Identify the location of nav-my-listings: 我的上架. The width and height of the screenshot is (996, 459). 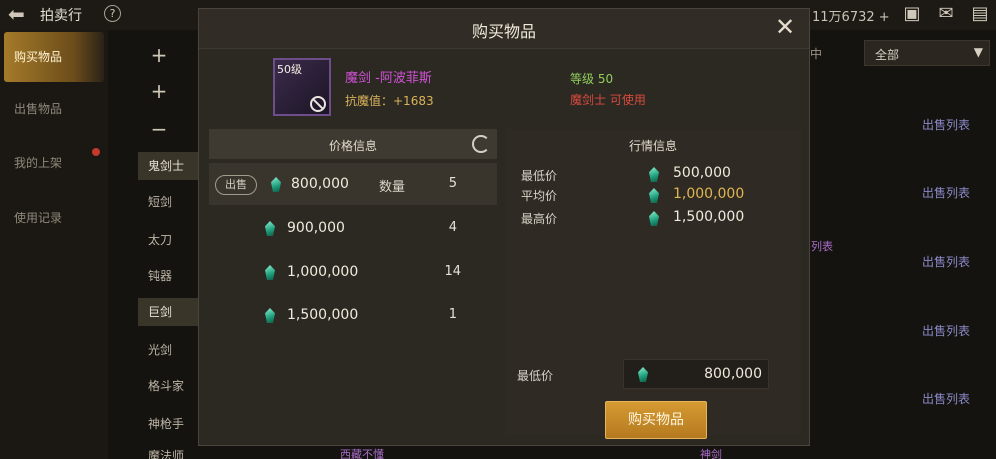
(54, 163).